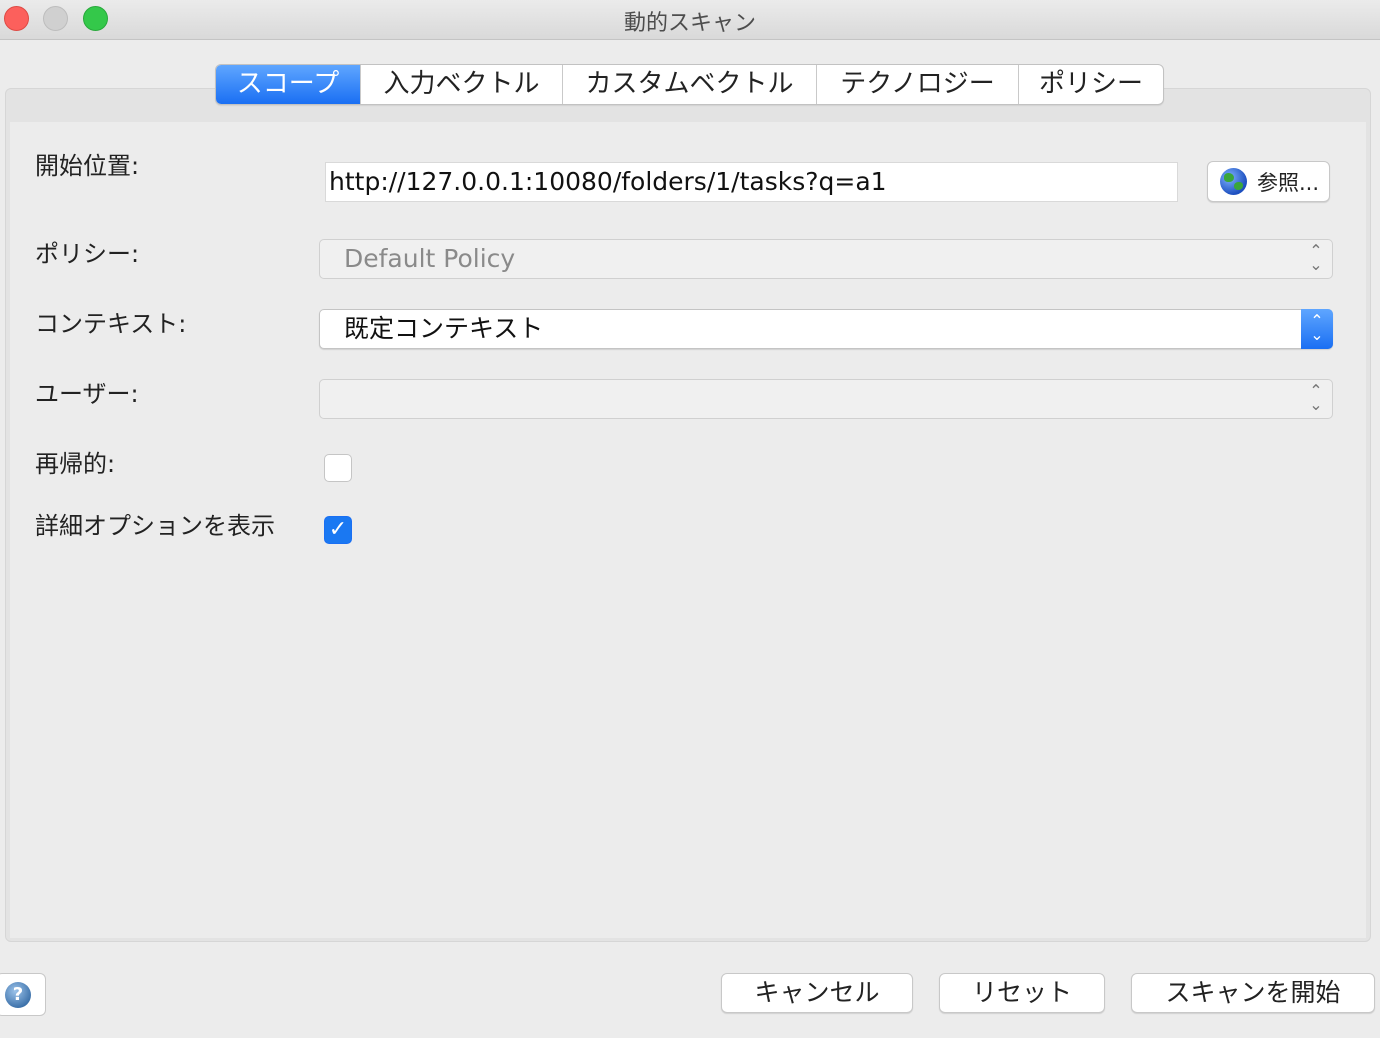 This screenshot has width=1380, height=1038. Describe the element at coordinates (18, 995) in the screenshot. I see `help-icon: ?` at that location.